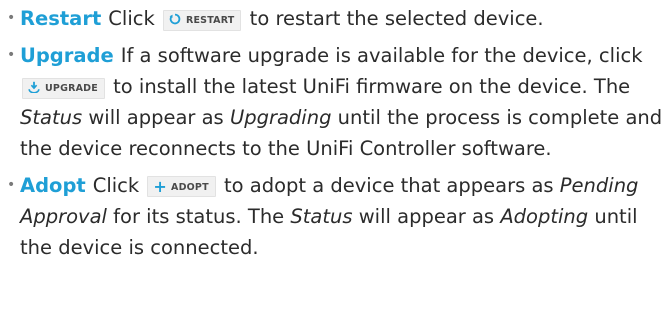  I want to click on item-text: to restart the selected device., so click(396, 18).